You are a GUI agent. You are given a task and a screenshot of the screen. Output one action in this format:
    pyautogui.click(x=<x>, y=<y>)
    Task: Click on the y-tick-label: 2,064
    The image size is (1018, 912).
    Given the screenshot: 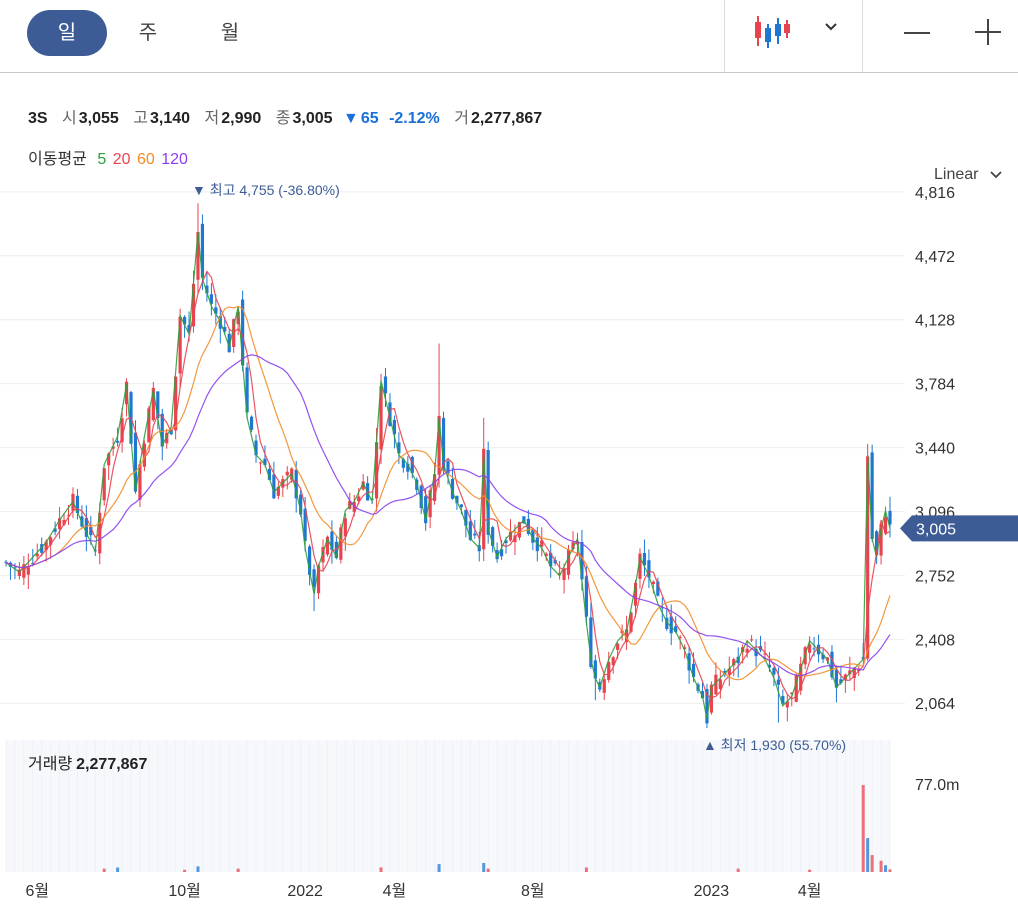 What is the action you would take?
    pyautogui.click(x=935, y=704)
    